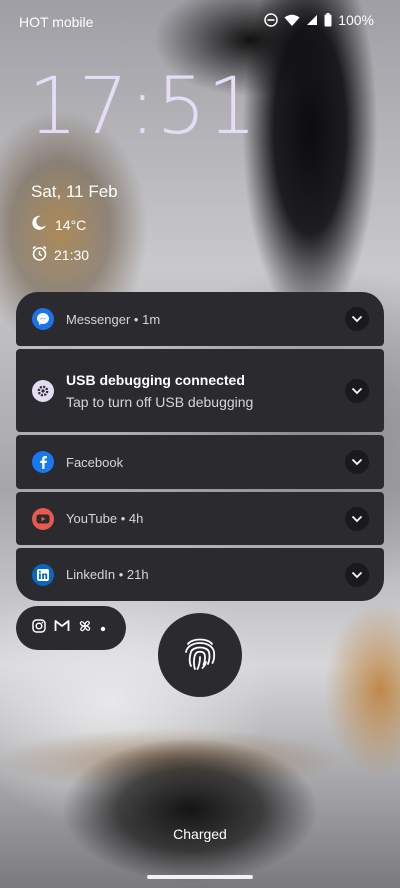 This screenshot has height=888, width=400. I want to click on wifi-icon, so click(292, 20).